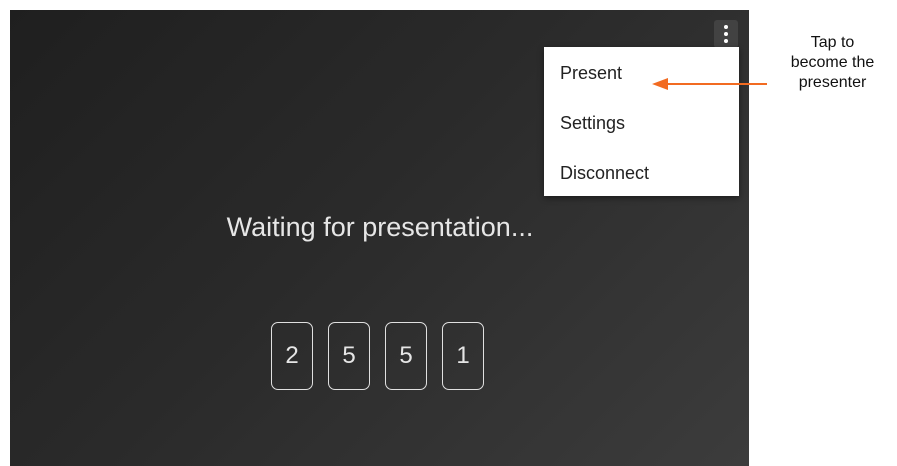 This screenshot has width=897, height=466. What do you see at coordinates (292, 356) in the screenshot?
I see `code-digit: 2` at bounding box center [292, 356].